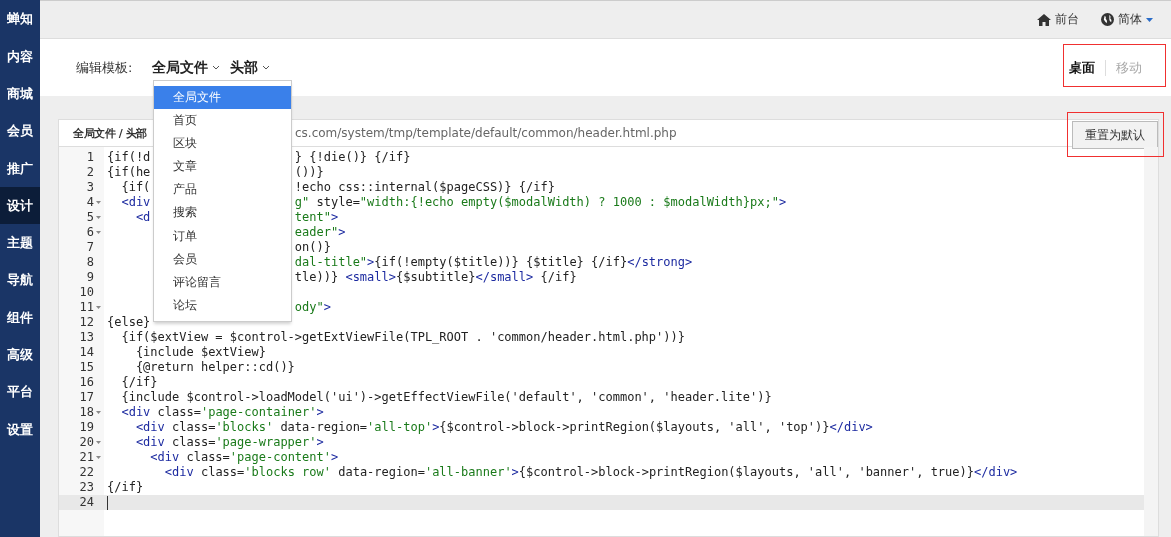  I want to click on line-number: 23, so click(86, 487).